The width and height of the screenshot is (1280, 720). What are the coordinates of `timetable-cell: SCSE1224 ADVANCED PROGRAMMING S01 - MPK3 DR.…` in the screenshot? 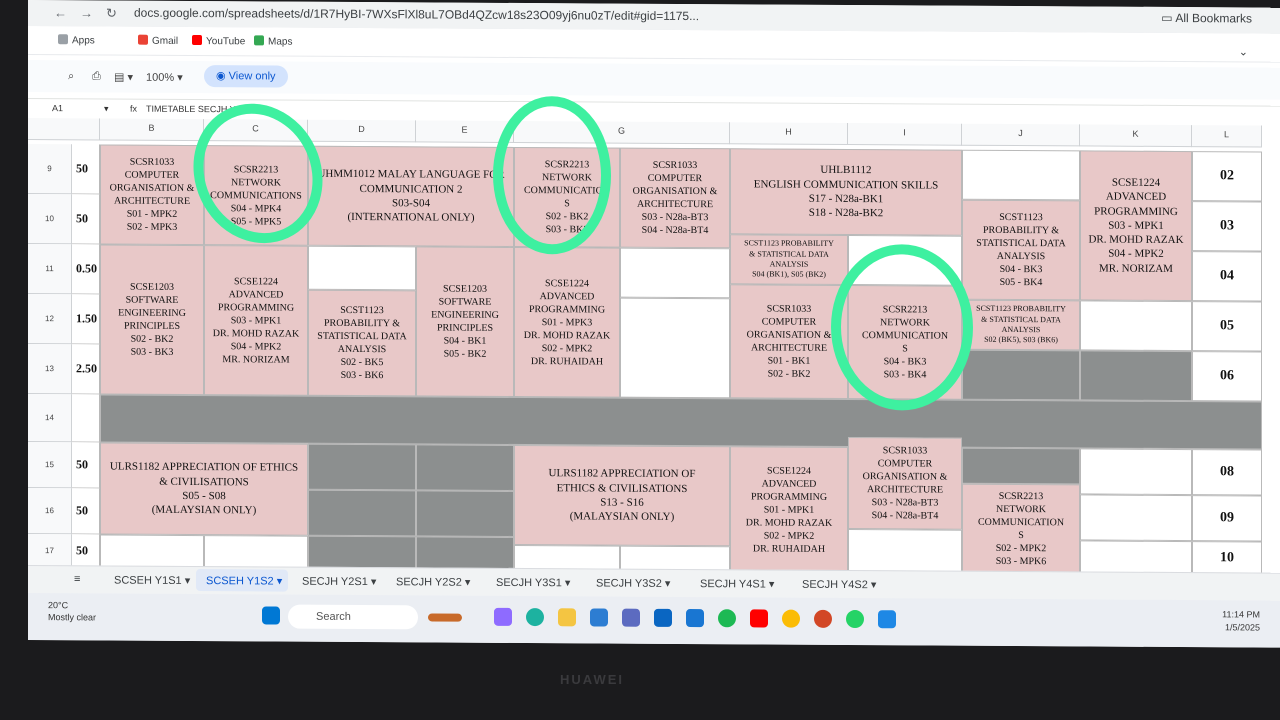 It's located at (567, 322).